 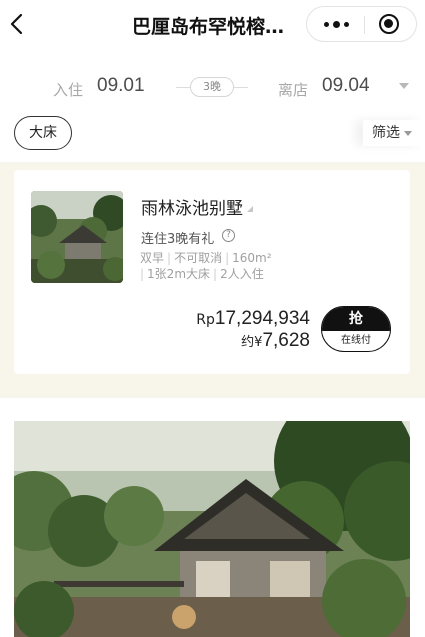 I want to click on checkout-label: 离店, so click(x=293, y=90).